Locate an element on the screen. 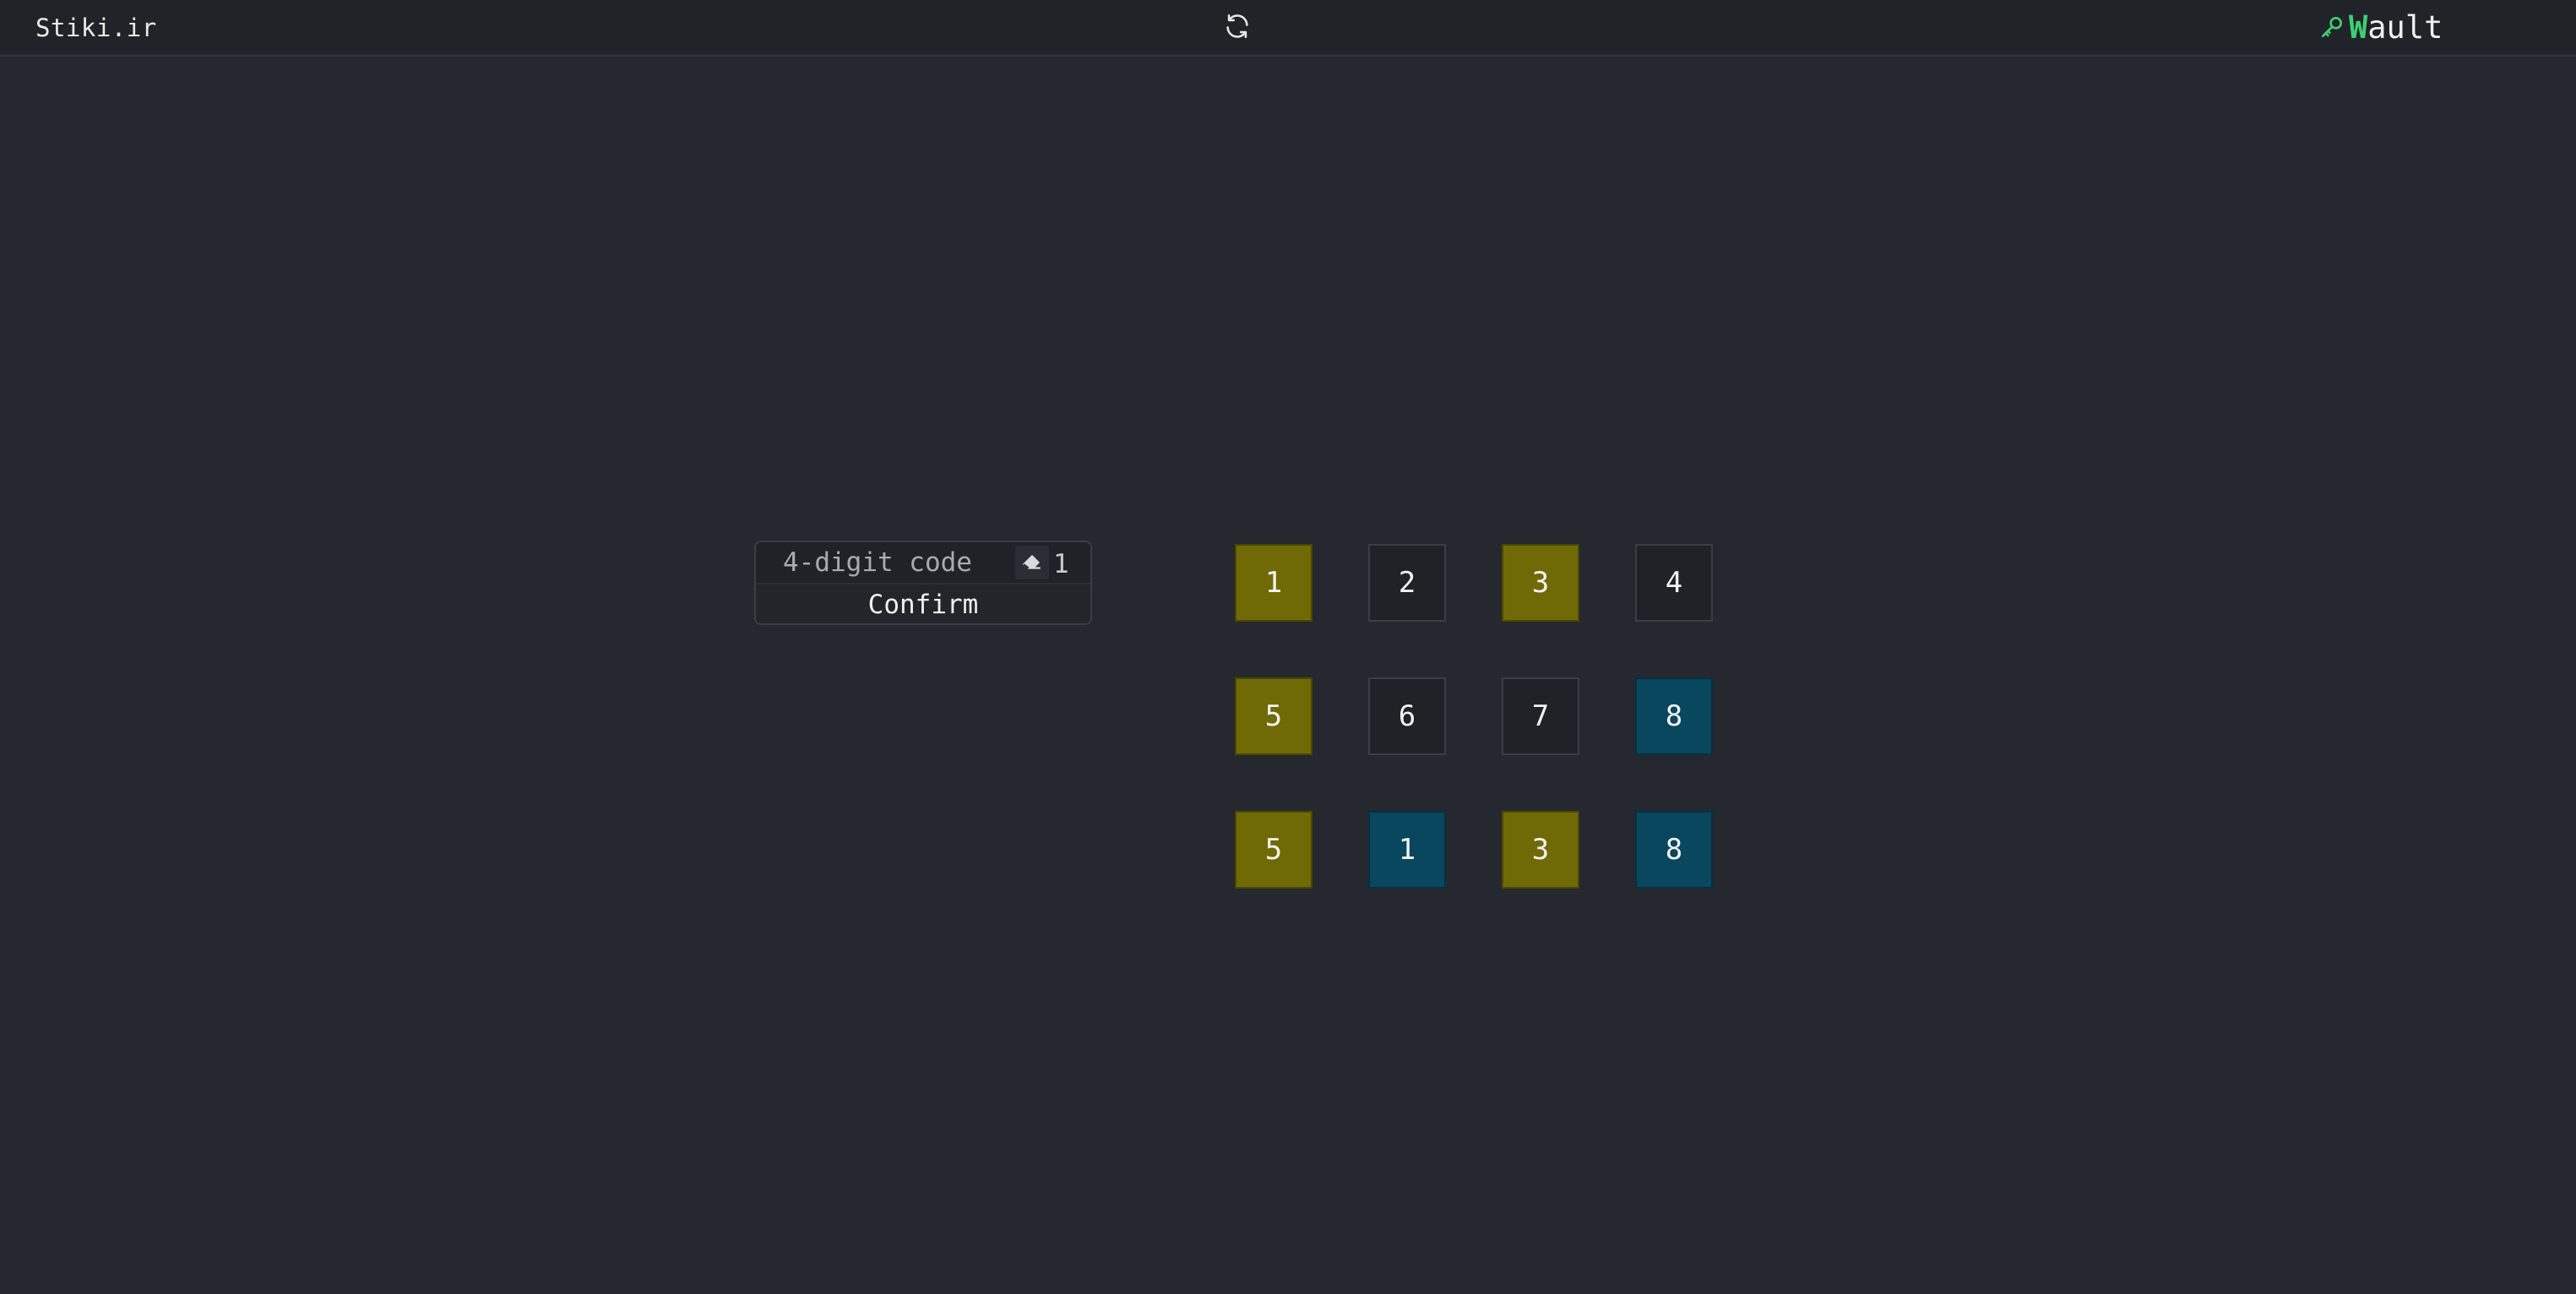  digit-grid: 1 2 3 4 5 6 7 8 5 1 3 8 is located at coordinates (1475, 717).